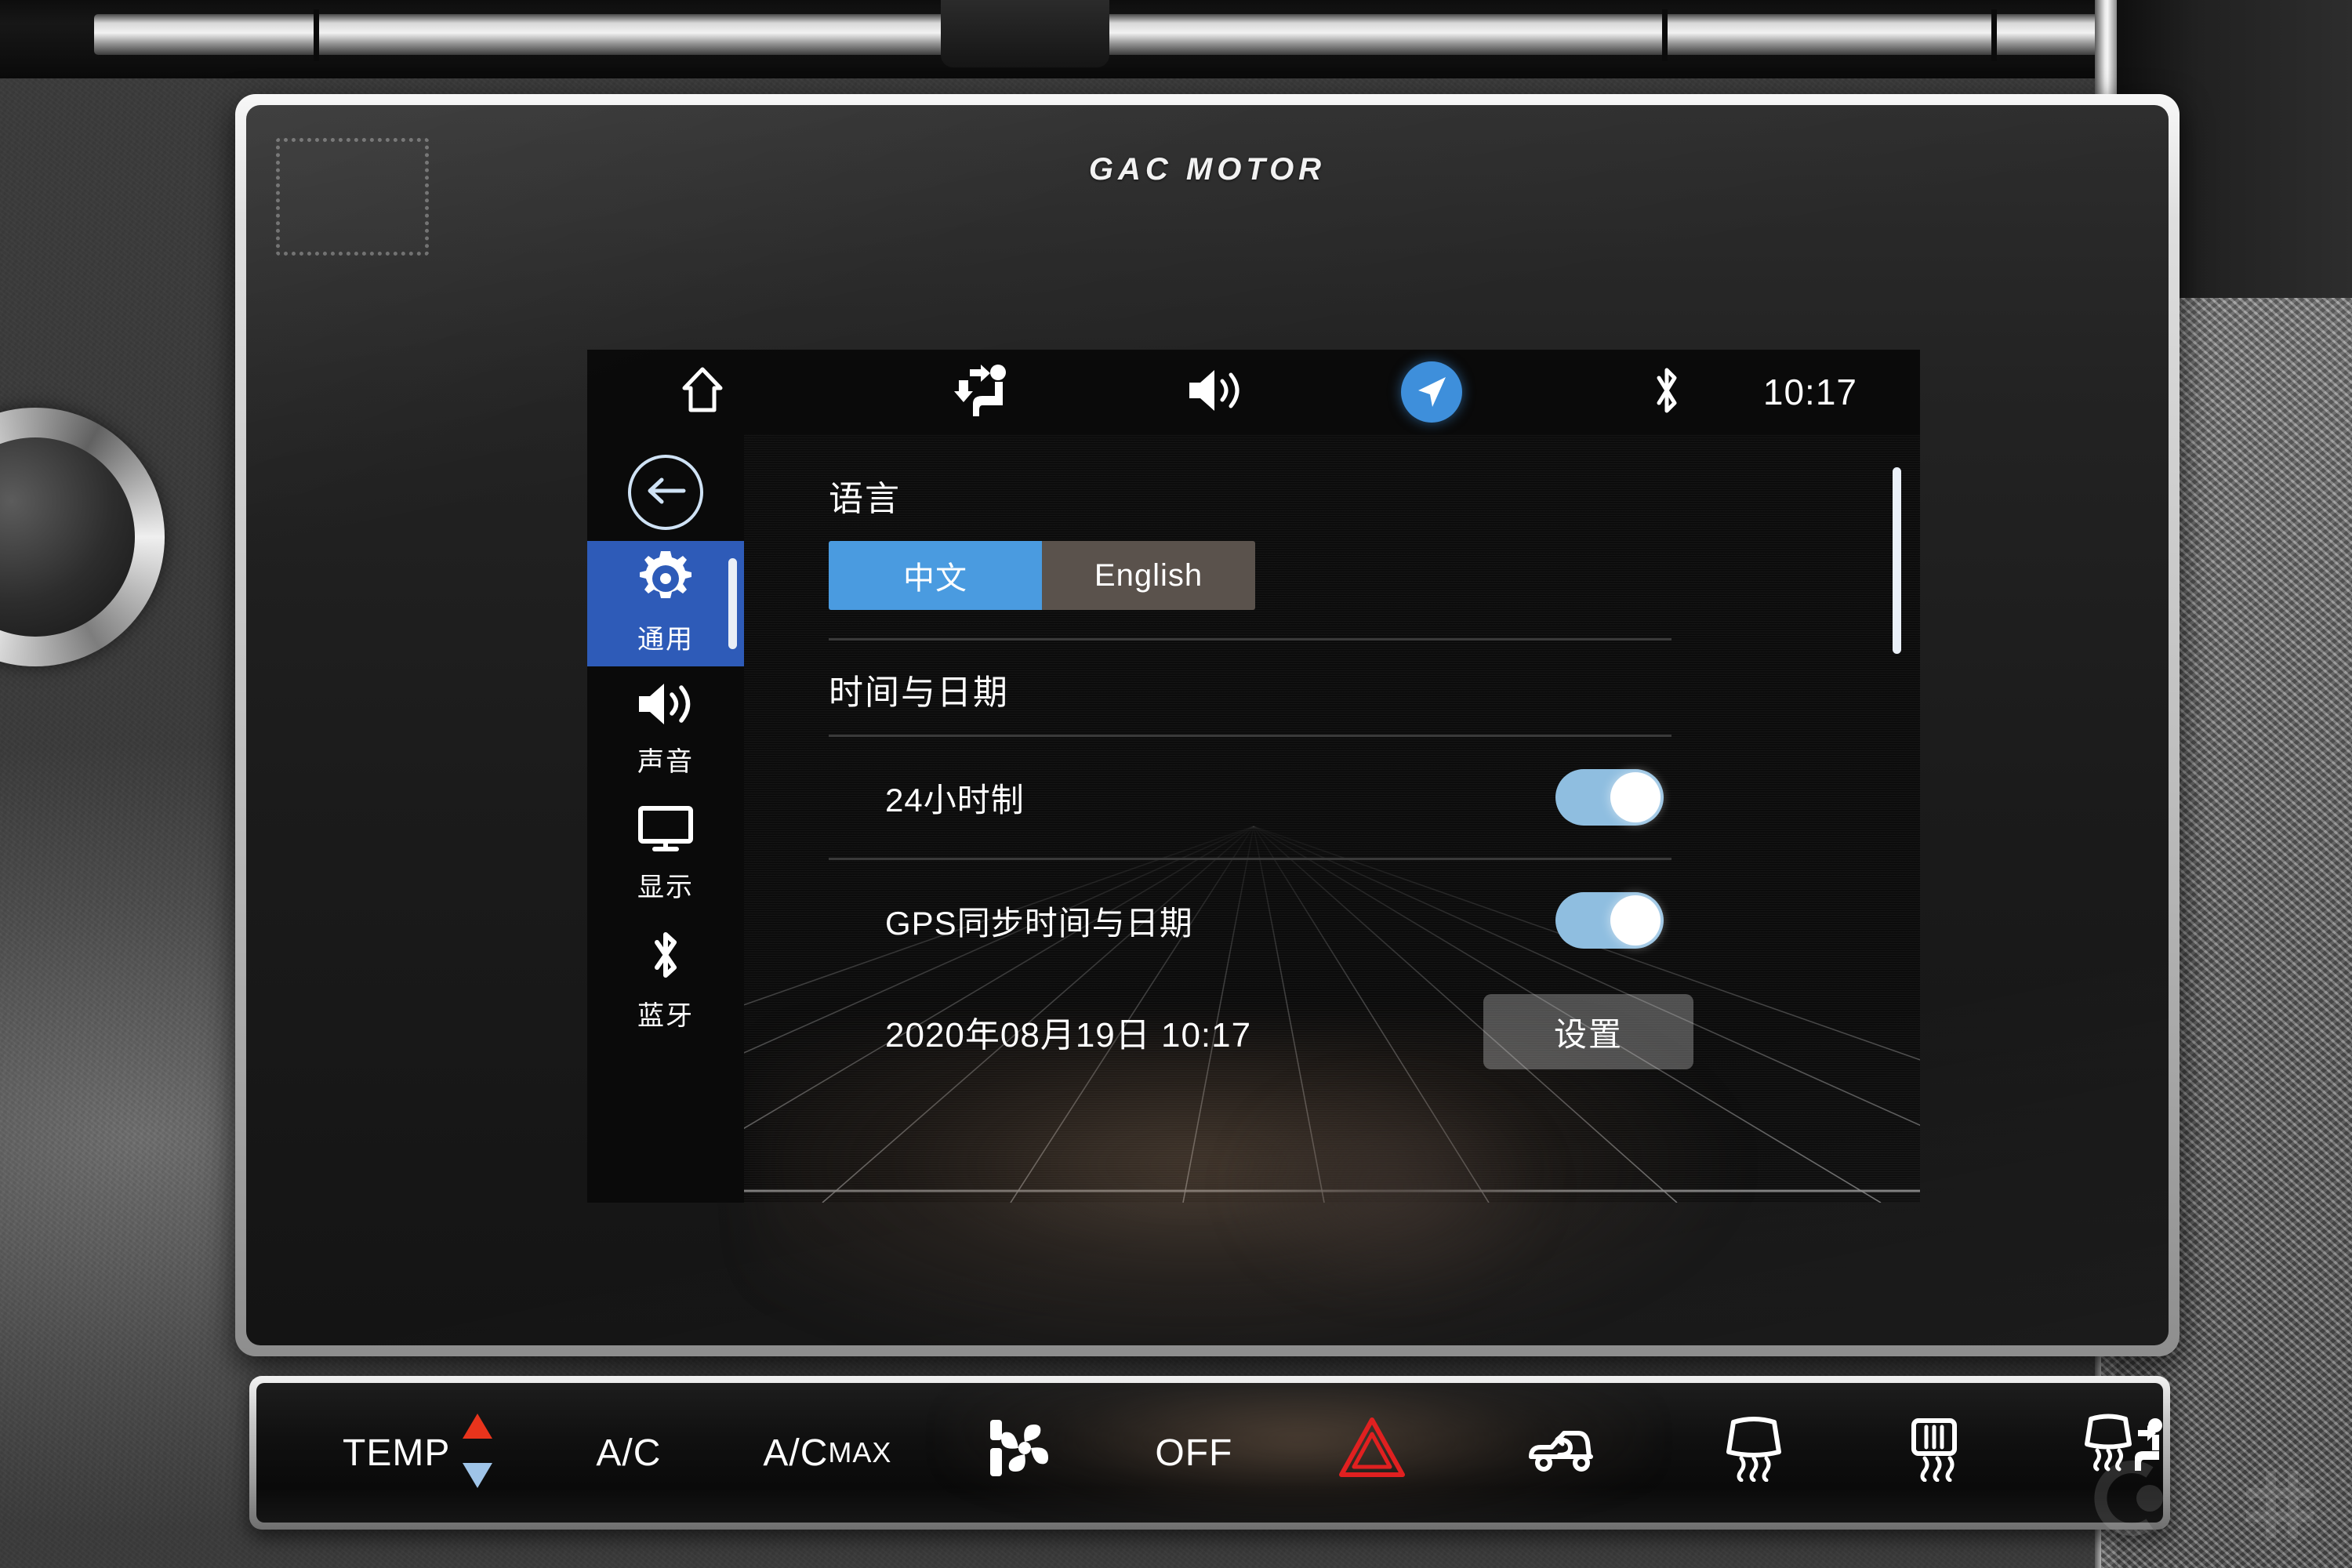 This screenshot has height=1568, width=2352. I want to click on sidebar-item-bluetooth: 蓝牙, so click(665, 980).